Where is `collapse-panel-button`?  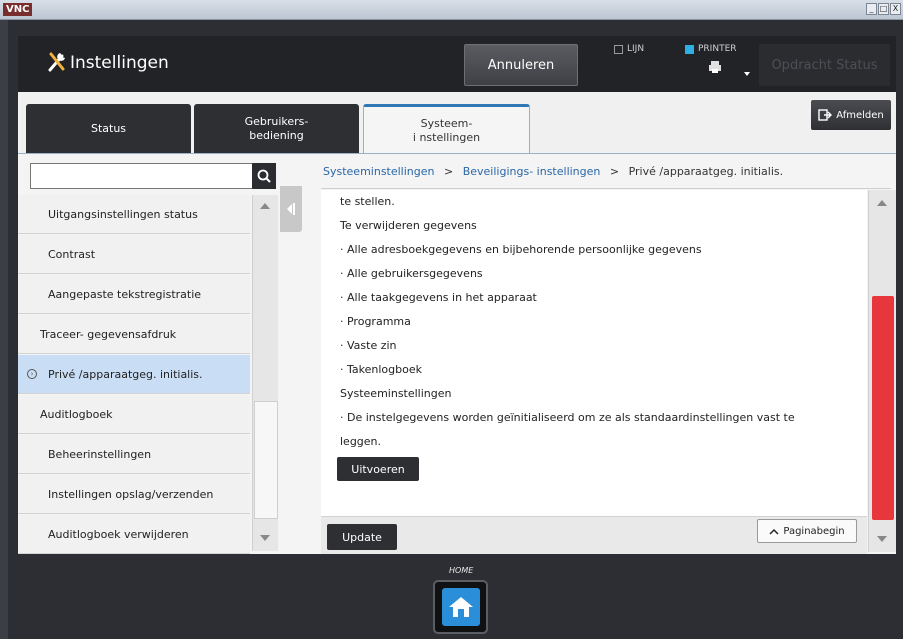 collapse-panel-button is located at coordinates (291, 209).